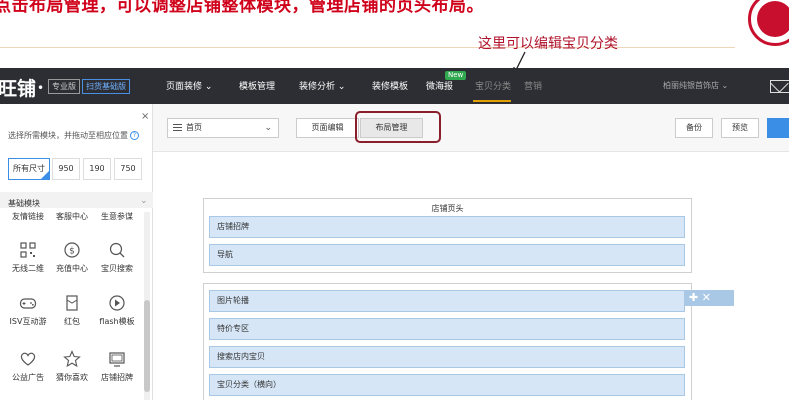 The height and width of the screenshot is (400, 789). I want to click on size-filter-750: 750, so click(128, 169).